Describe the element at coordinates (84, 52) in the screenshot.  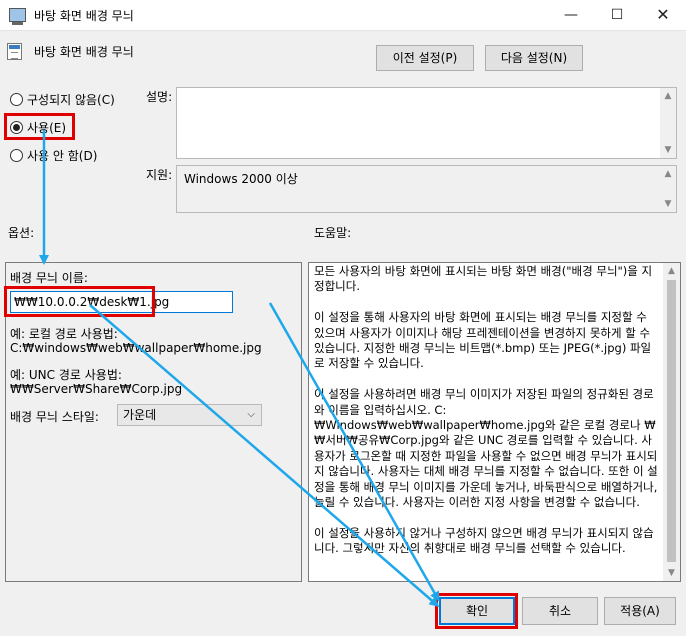
I see `setting-title: 바탕 화면 배경 무늬` at that location.